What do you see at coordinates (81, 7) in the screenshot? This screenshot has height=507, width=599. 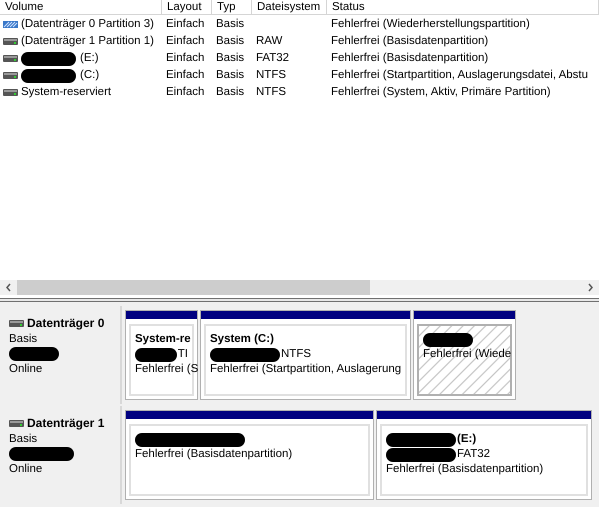 I see `column-header: Volume` at bounding box center [81, 7].